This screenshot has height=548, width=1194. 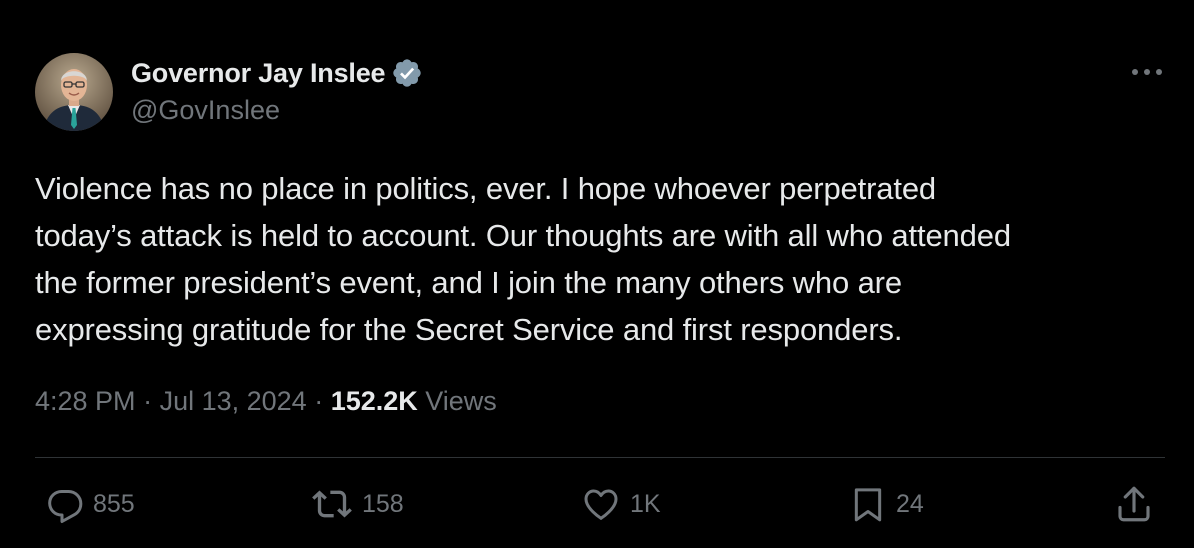 I want to click on reply-count: 855, so click(x=114, y=503).